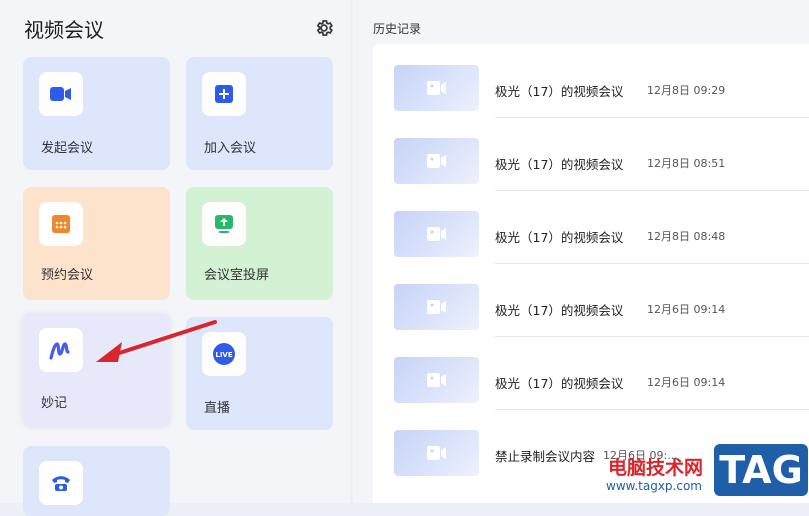 This screenshot has width=809, height=516. I want to click on tile-label: 妙记, so click(54, 403).